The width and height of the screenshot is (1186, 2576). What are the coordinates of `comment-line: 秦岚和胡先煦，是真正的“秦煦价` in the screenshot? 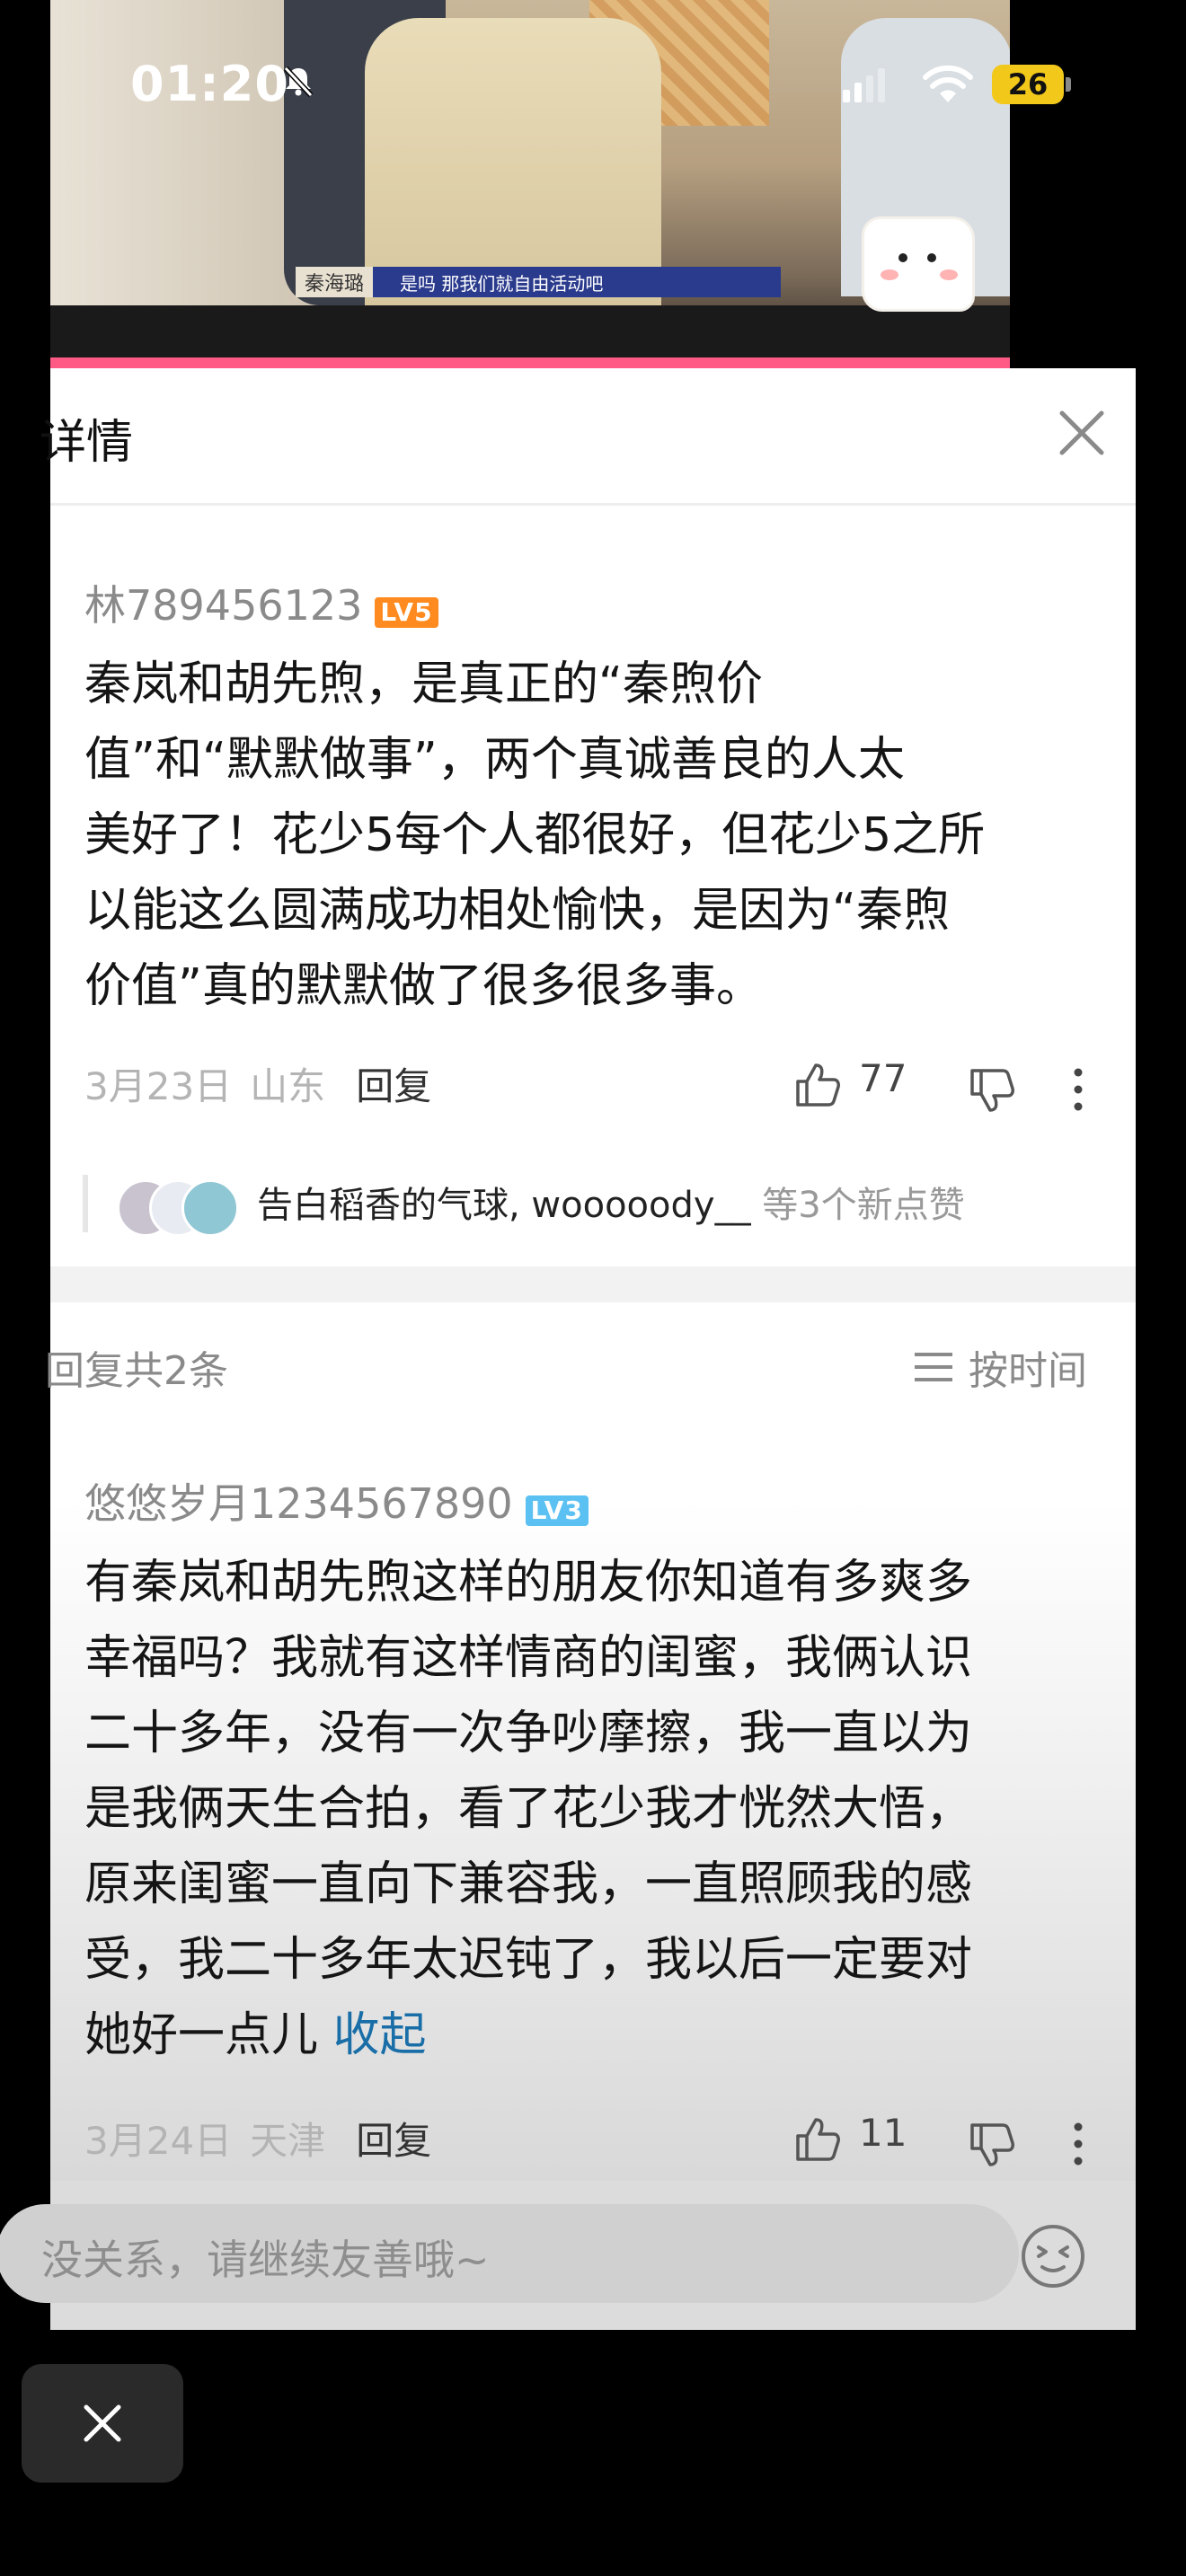 It's located at (423, 684).